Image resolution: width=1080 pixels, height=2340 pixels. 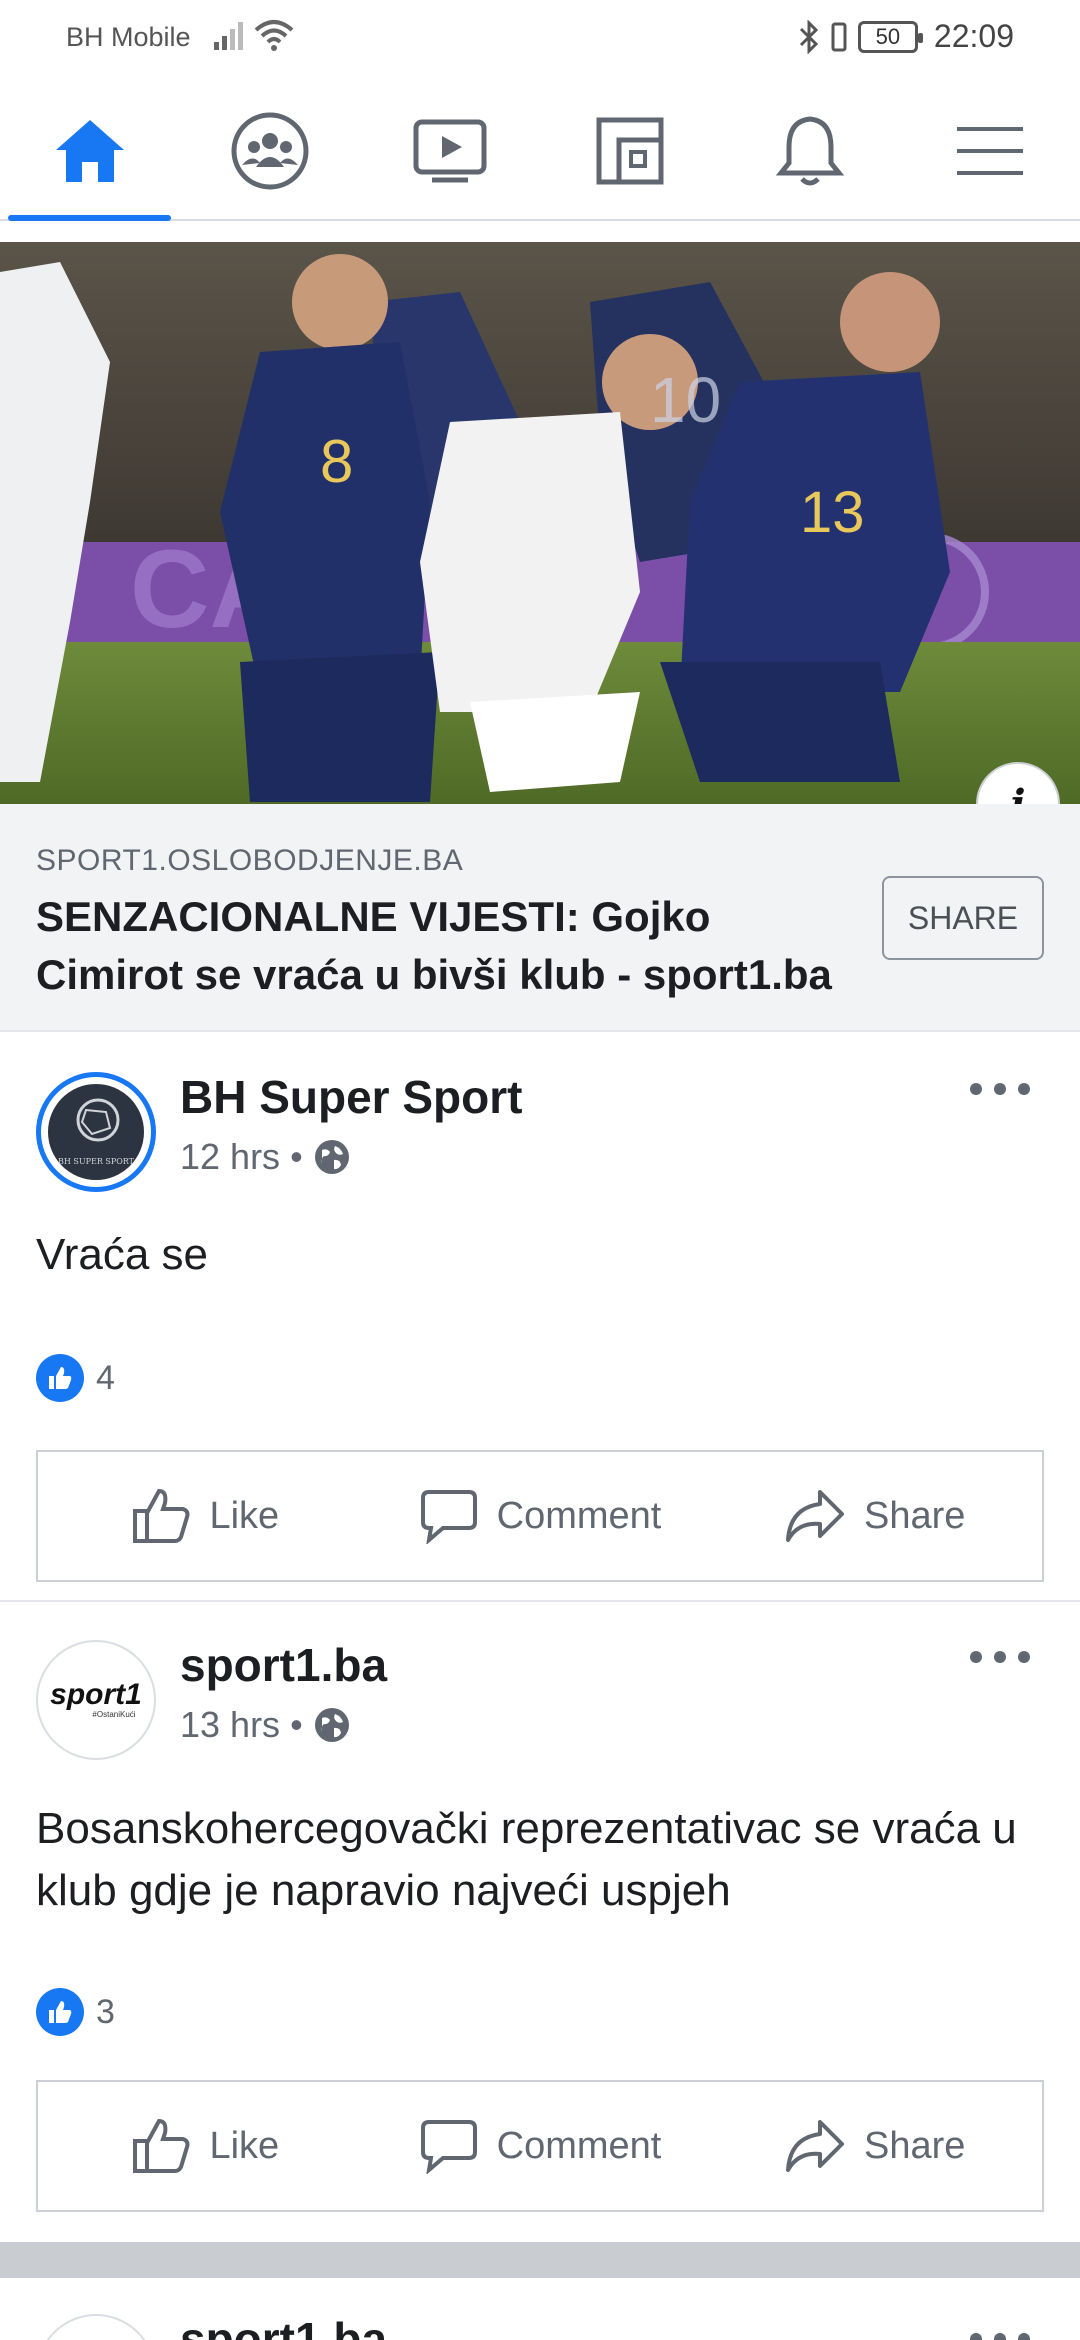 What do you see at coordinates (96, 2327) in the screenshot?
I see `avatar` at bounding box center [96, 2327].